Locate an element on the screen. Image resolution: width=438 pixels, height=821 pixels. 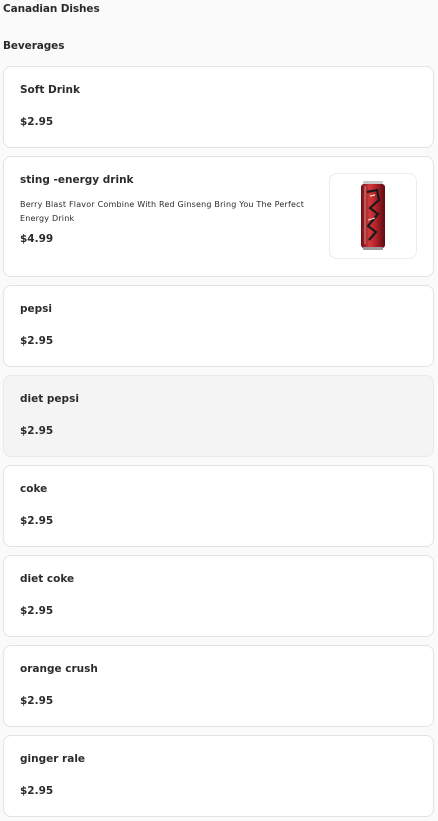
item-name: sting -energy drink is located at coordinates (77, 180).